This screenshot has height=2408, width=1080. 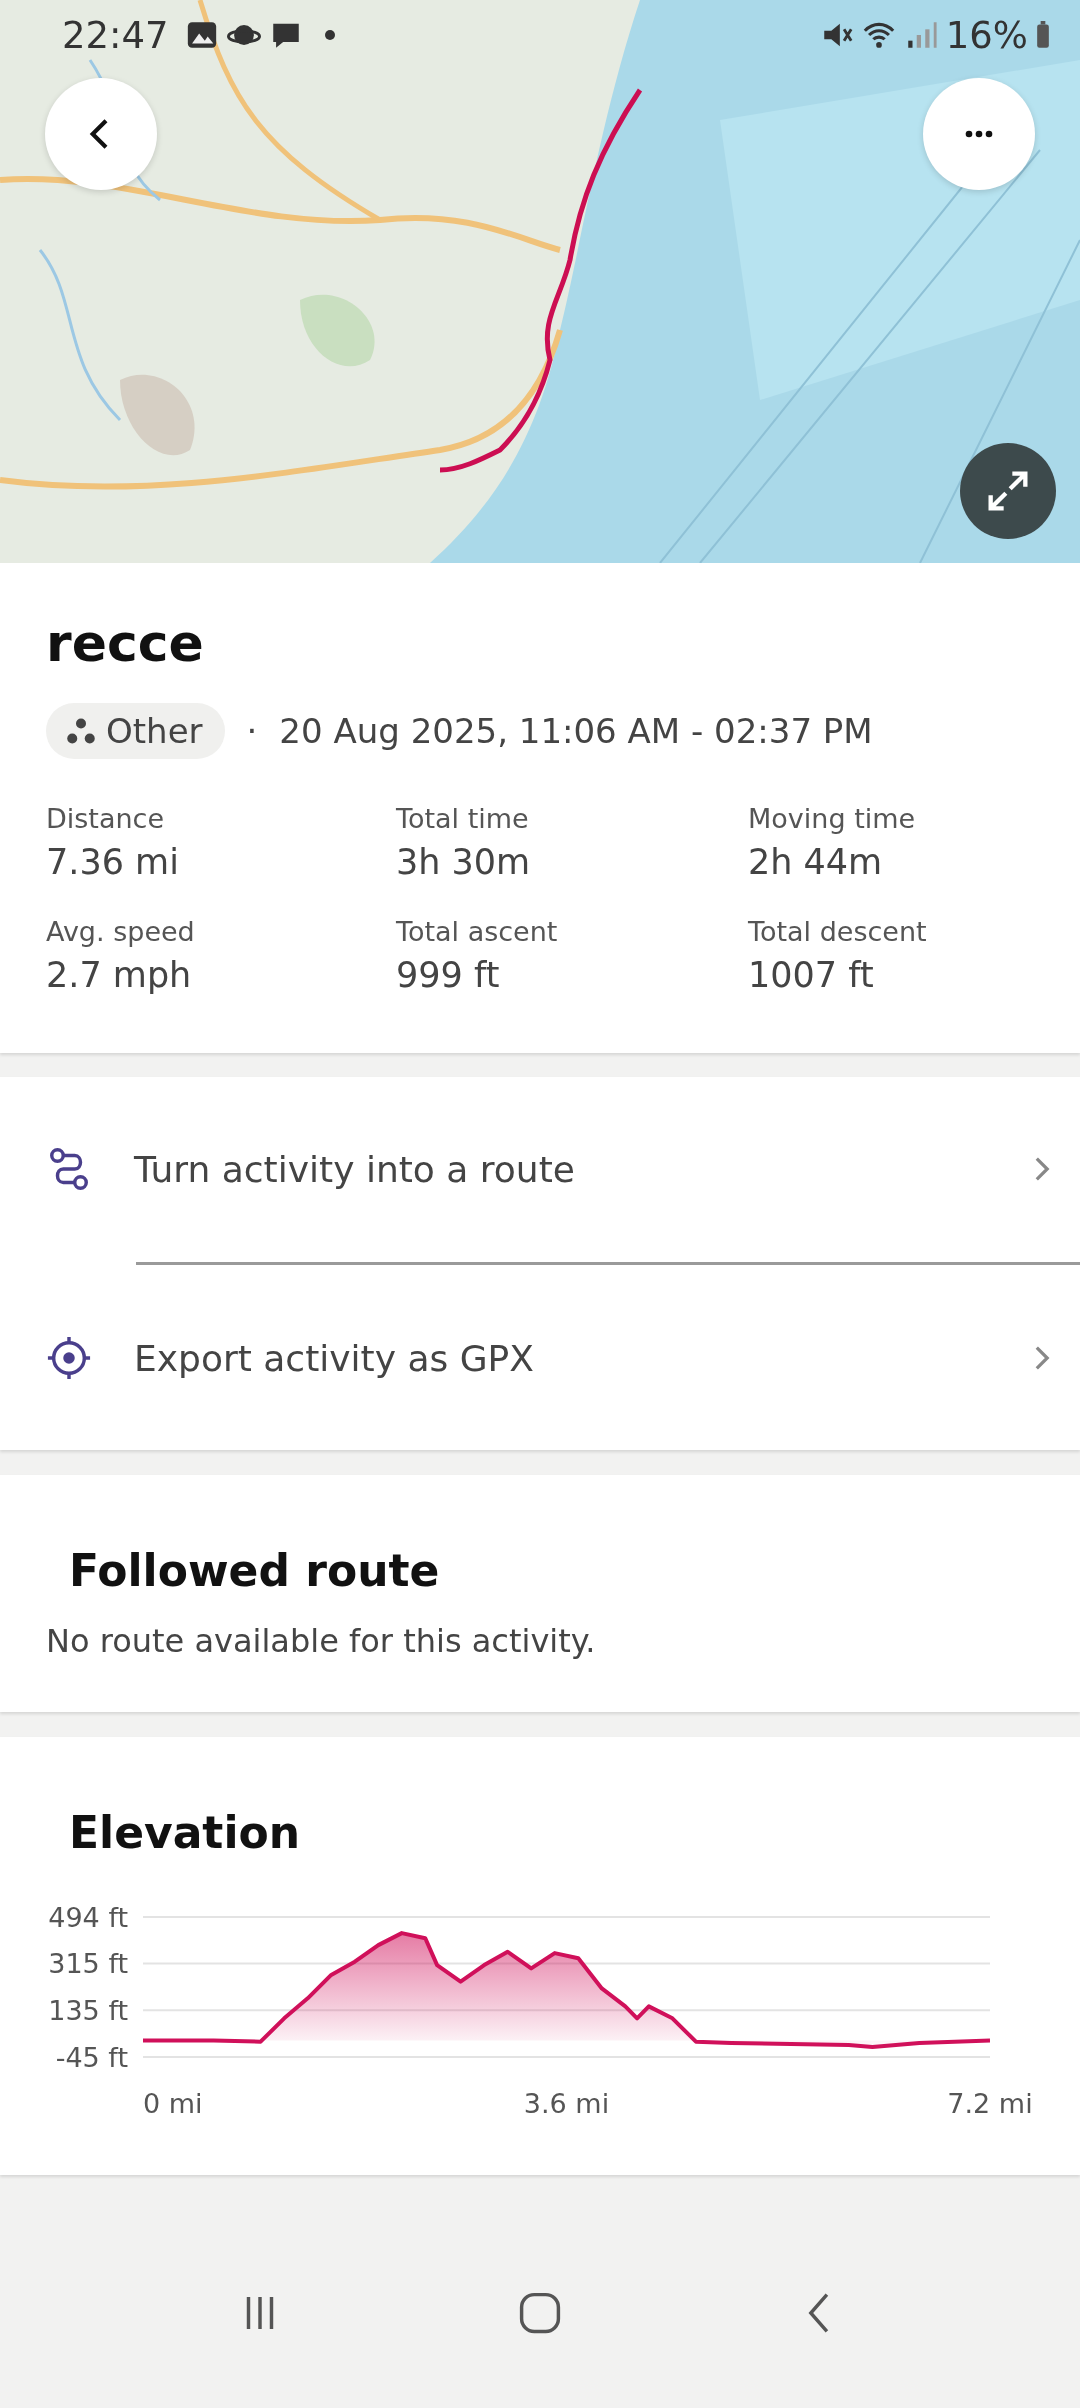 I want to click on stat-label: Total ascent, so click(x=477, y=931).